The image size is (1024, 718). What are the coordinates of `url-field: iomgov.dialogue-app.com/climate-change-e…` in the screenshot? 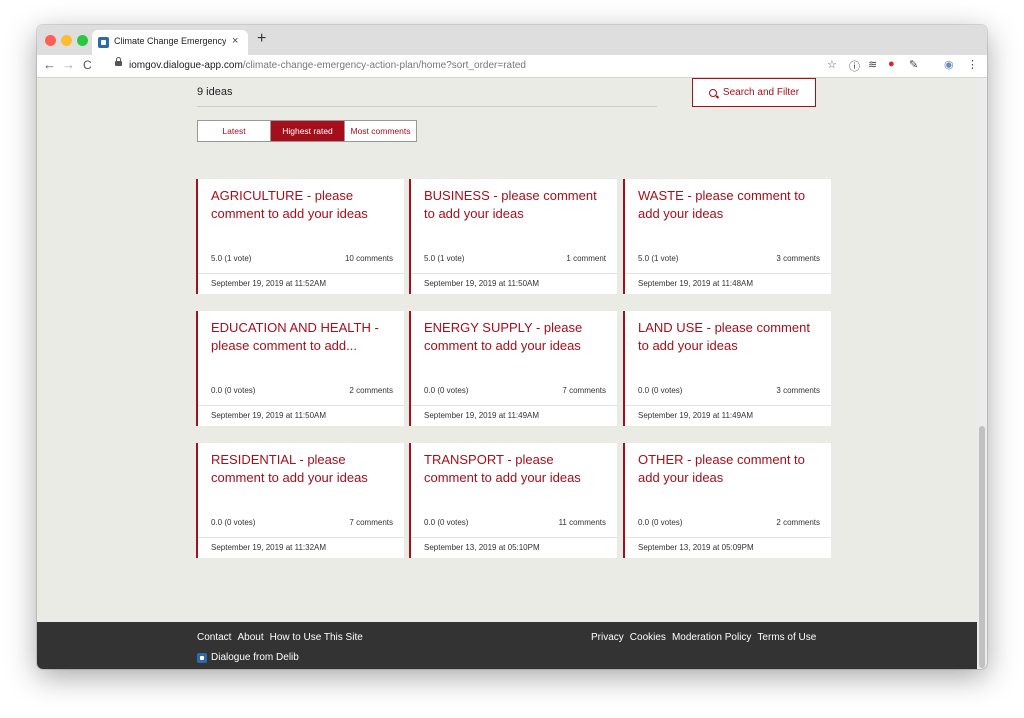 It's located at (327, 65).